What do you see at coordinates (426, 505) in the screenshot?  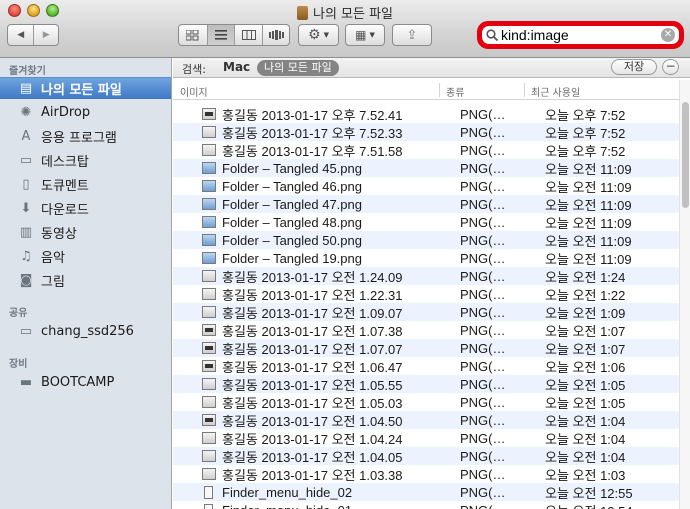 I see `file-row: Finder_menu_hide_01PNG(…오늘 오전 12:54` at bounding box center [426, 505].